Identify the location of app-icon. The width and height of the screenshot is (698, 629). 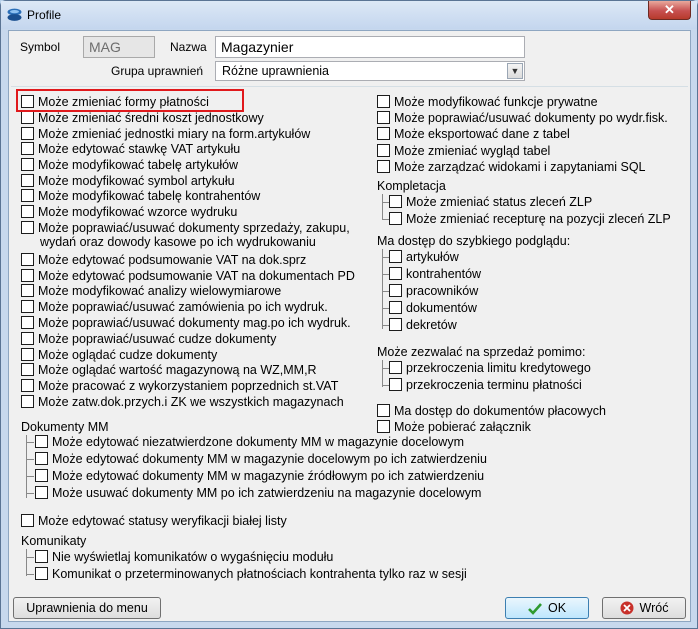
(14, 14).